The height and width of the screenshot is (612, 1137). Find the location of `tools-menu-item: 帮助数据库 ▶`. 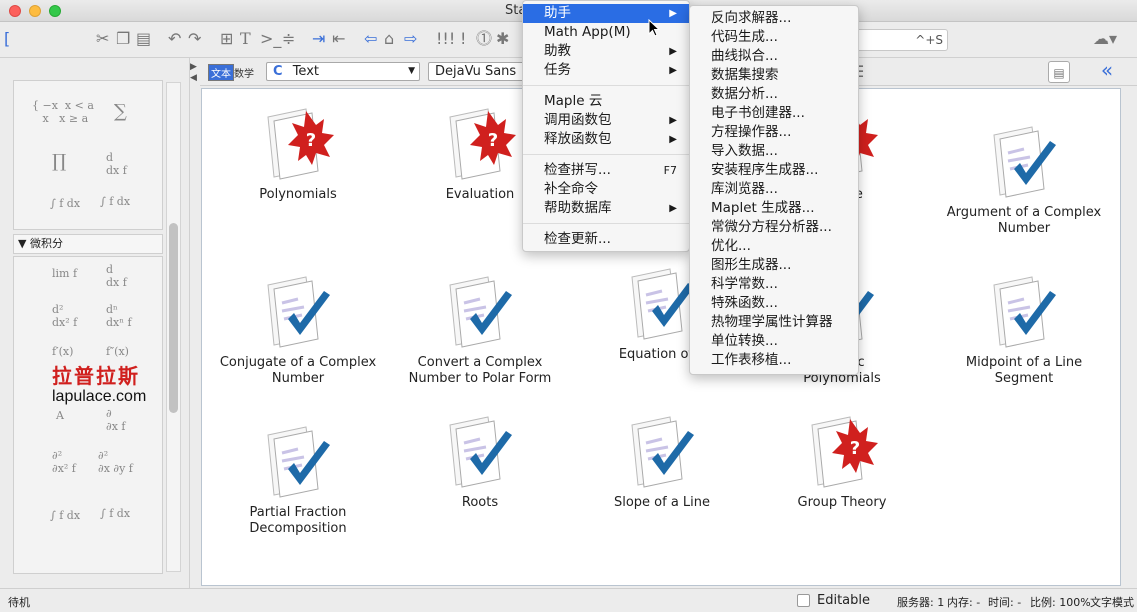

tools-menu-item: 帮助数据库 ▶ is located at coordinates (606, 208).